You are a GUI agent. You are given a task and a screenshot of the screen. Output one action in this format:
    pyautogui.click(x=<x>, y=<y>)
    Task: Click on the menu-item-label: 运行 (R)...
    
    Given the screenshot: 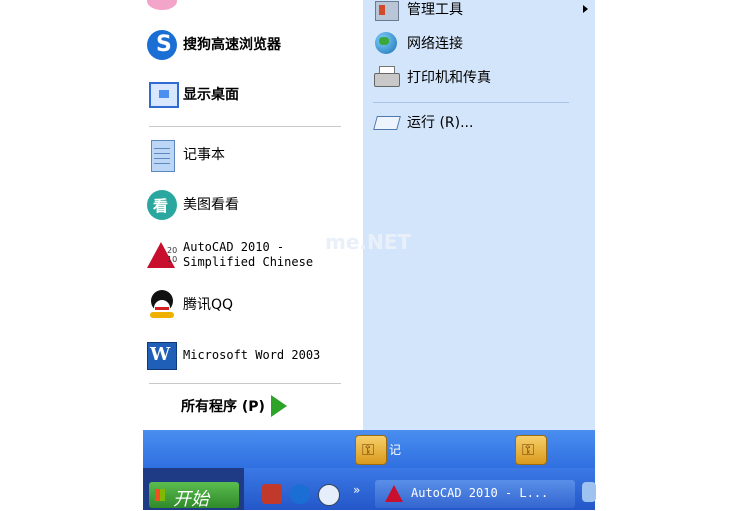 What is the action you would take?
    pyautogui.click(x=440, y=123)
    